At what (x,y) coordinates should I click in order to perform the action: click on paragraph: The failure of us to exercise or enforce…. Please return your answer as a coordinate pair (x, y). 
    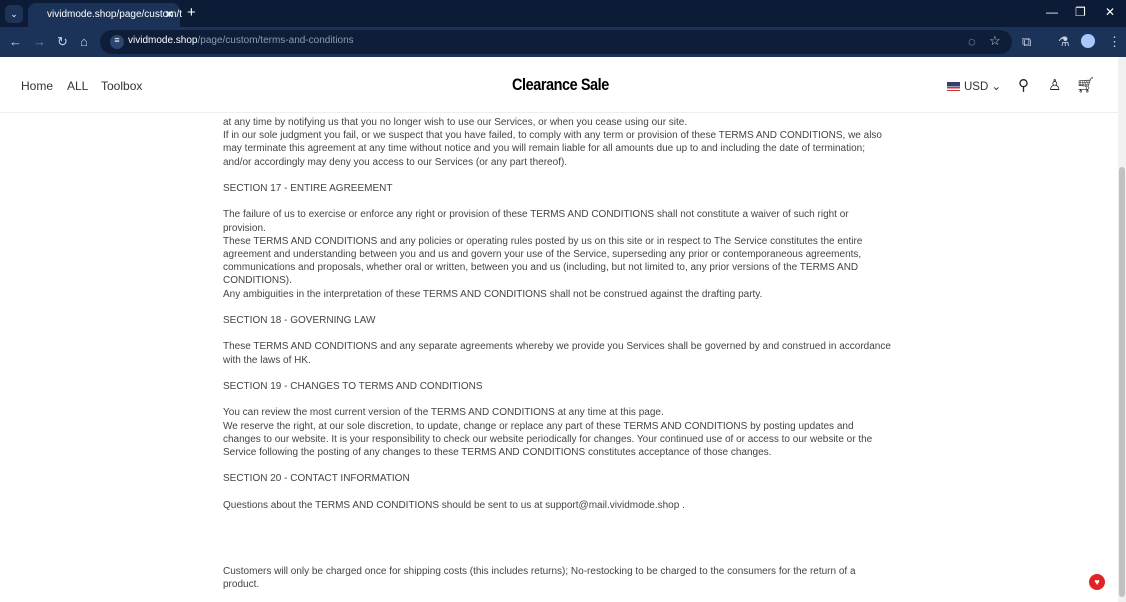
    Looking at the image, I should click on (543, 254).